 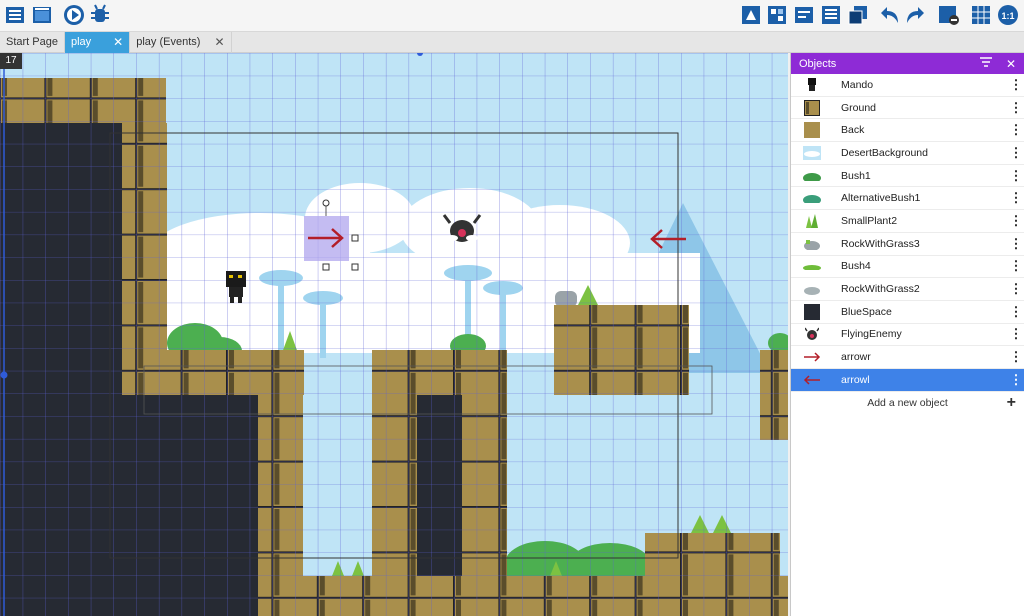 What do you see at coordinates (853, 130) in the screenshot?
I see `object-name: Back` at bounding box center [853, 130].